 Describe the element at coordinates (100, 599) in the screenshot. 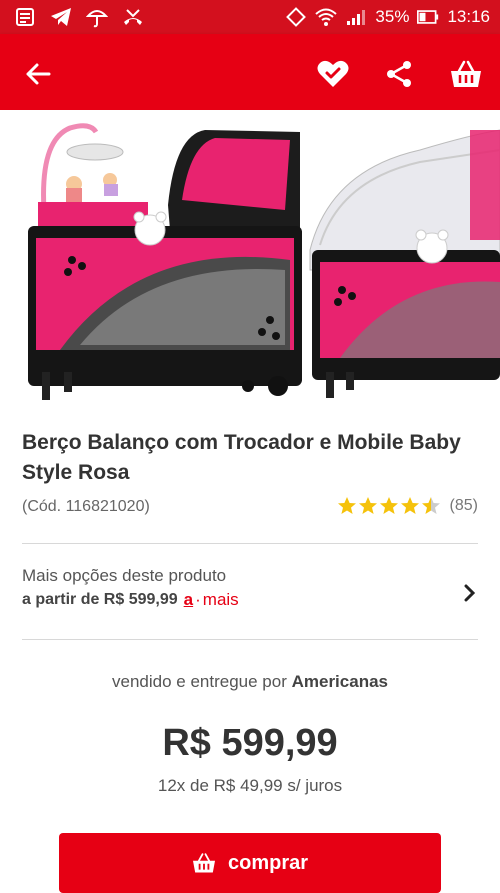

I see `from-price: a partir de R$ 599,99` at that location.